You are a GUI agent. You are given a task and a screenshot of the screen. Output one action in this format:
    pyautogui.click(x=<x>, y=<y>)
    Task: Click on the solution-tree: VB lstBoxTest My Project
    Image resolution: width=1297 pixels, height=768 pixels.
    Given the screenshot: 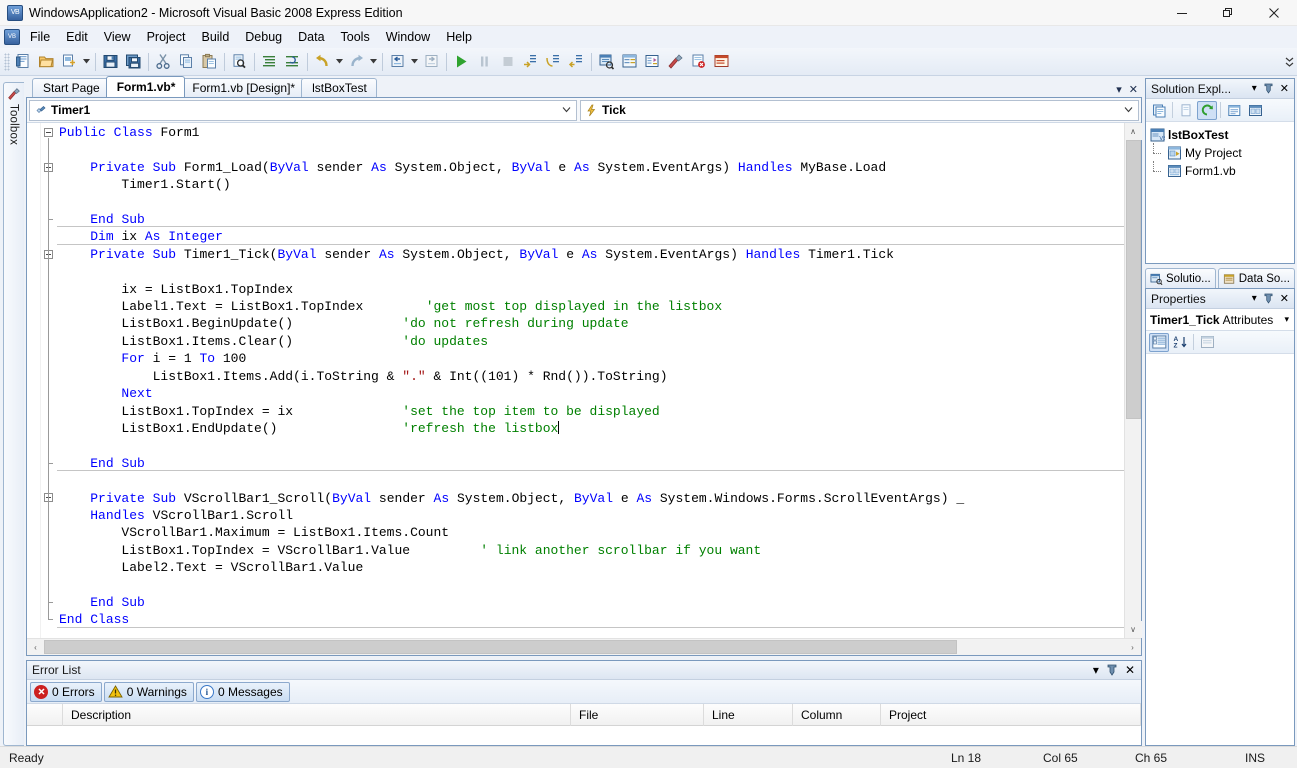 What is the action you would take?
    pyautogui.click(x=1220, y=192)
    